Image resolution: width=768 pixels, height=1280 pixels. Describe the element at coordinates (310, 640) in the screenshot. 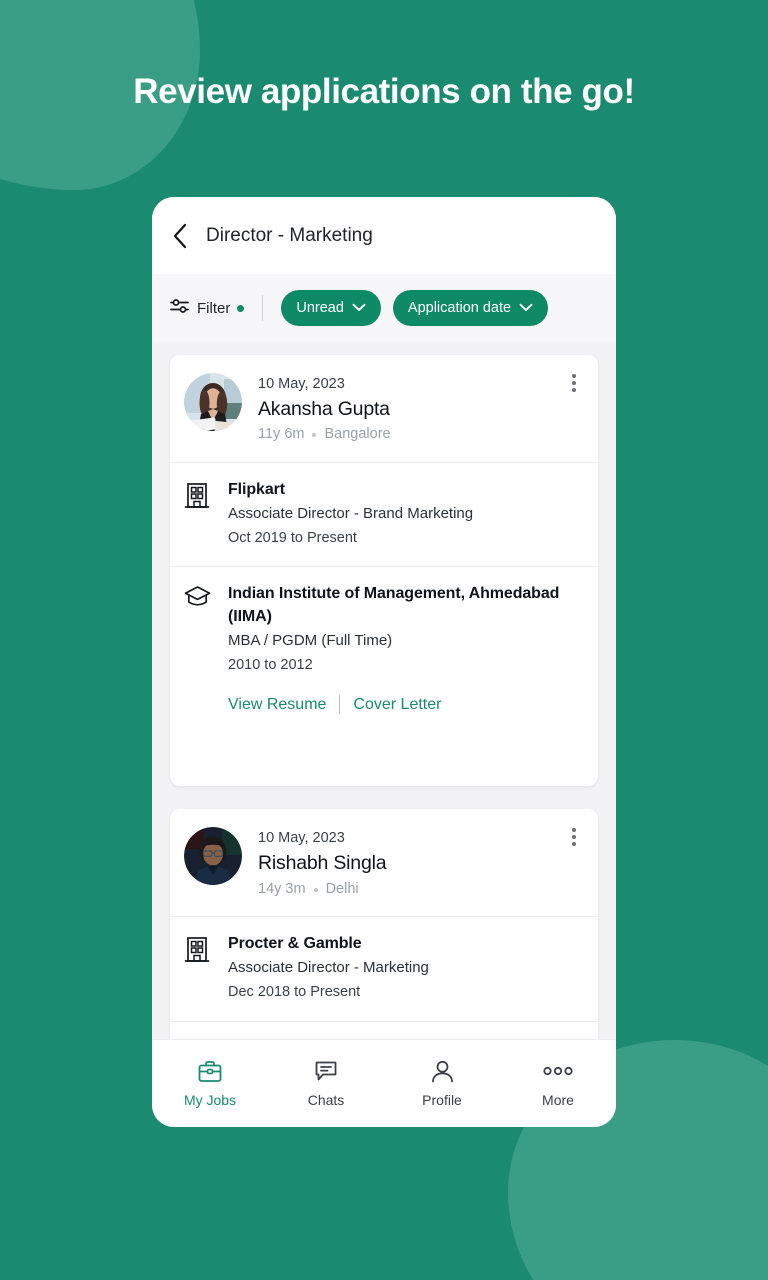

I see `degree: MBA / PGDM (Full Time)` at that location.